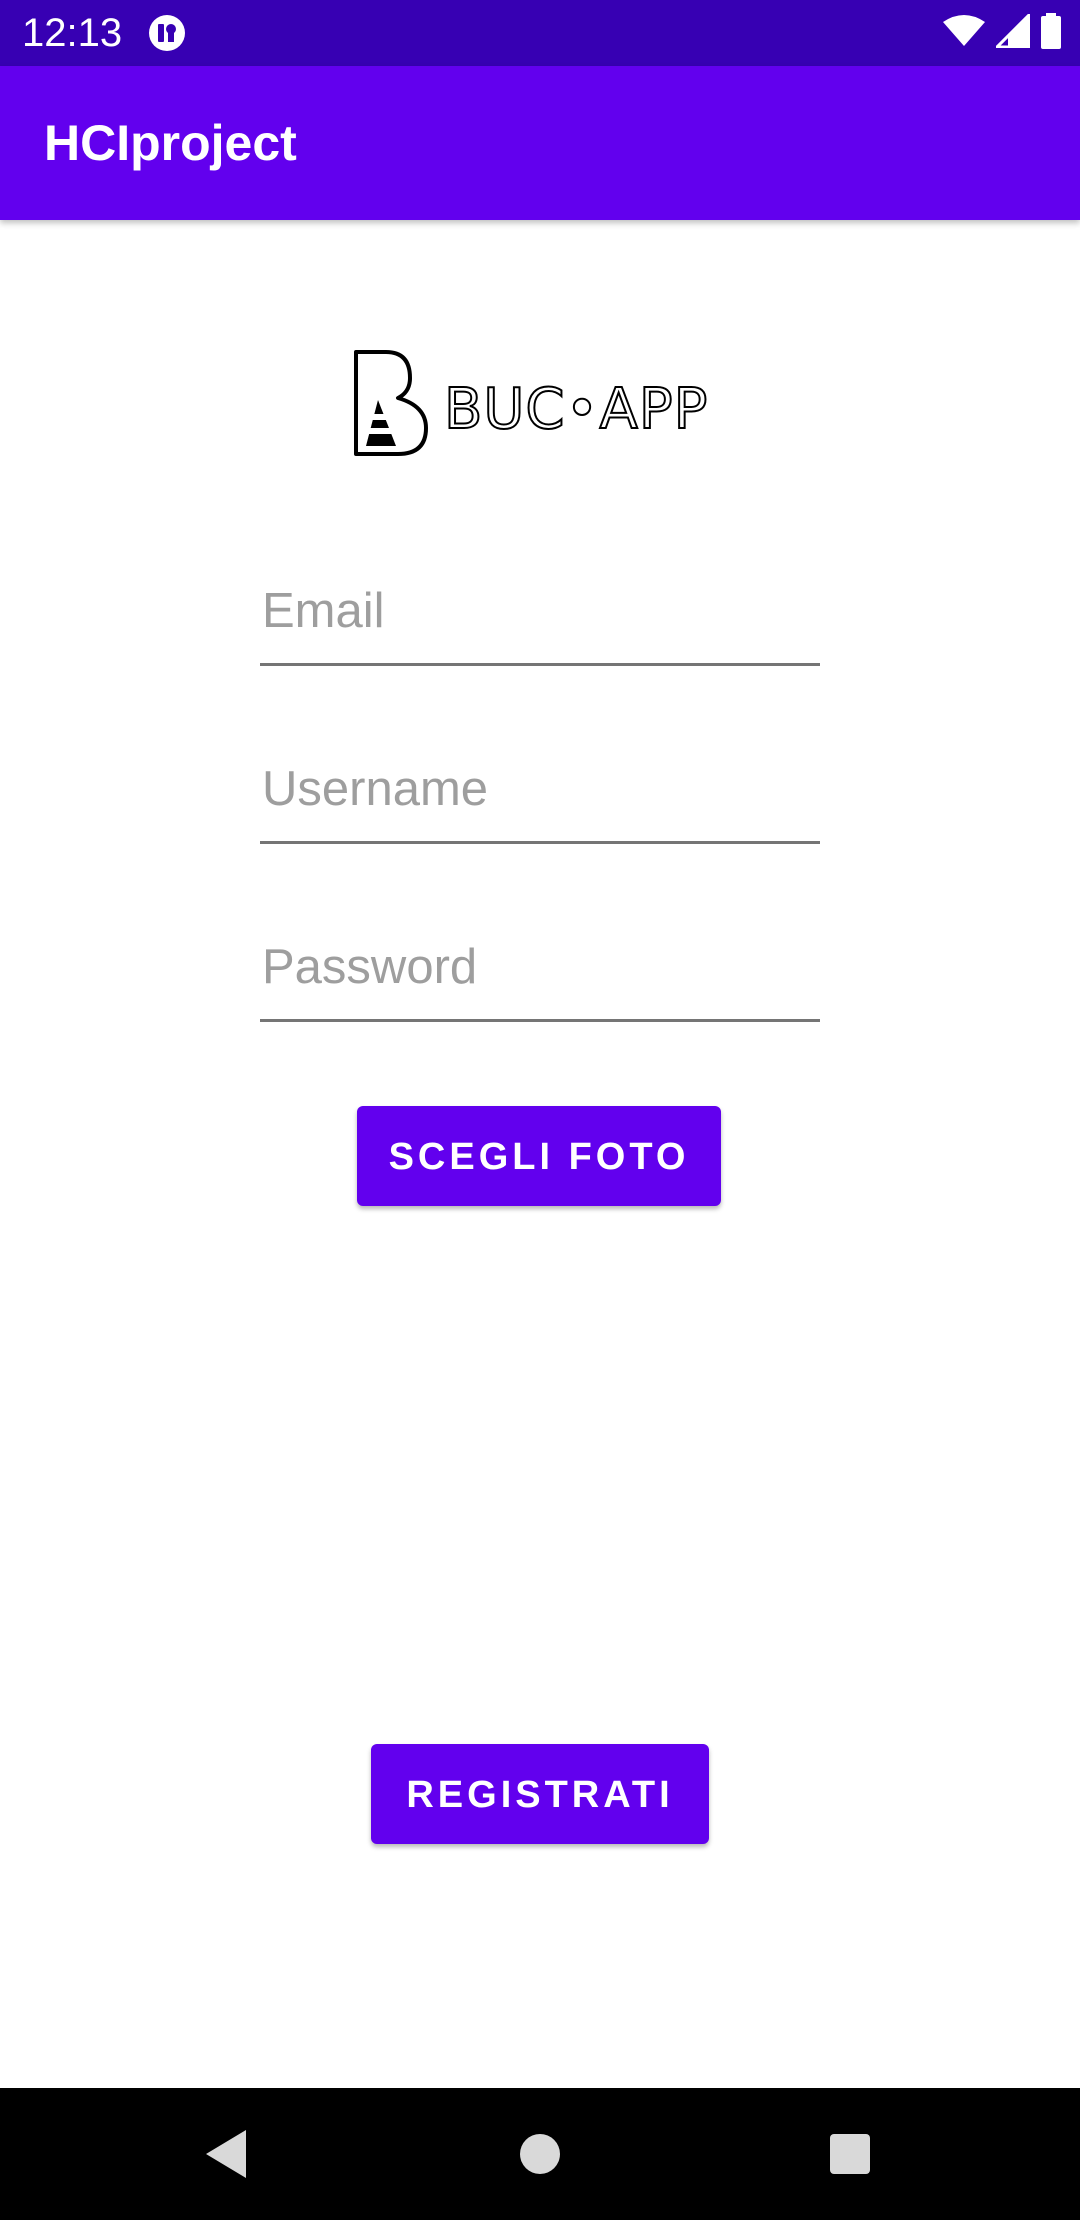 Image resolution: width=1080 pixels, height=2220 pixels. I want to click on bucoapp-logo: BUC•APP, so click(537, 403).